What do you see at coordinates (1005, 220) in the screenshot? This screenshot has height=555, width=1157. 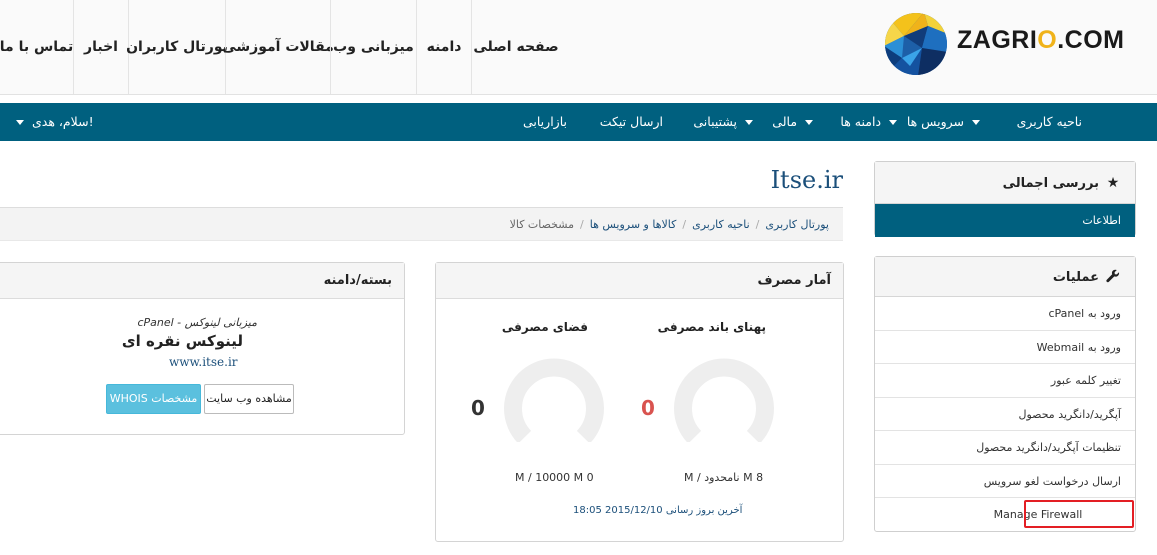 I see `sidebar-item-information: اطلاعات` at bounding box center [1005, 220].